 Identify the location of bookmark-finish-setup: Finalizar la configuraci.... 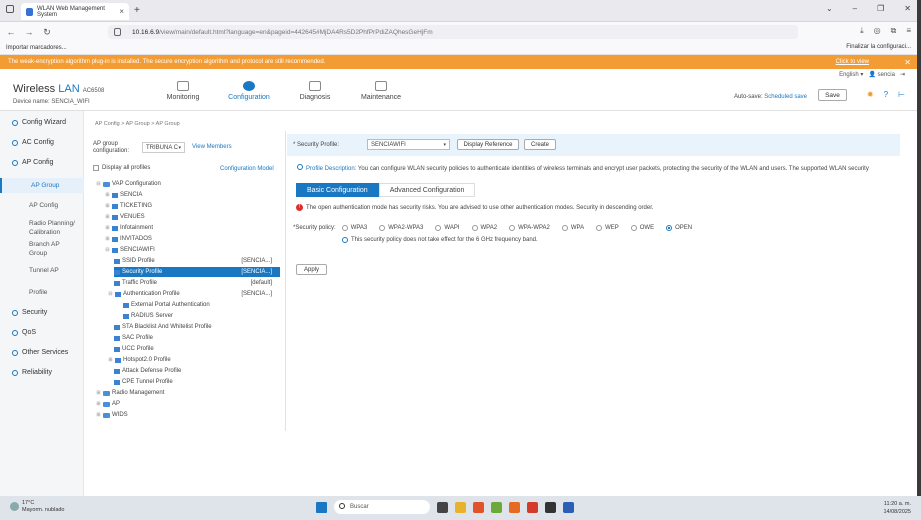
(878, 47).